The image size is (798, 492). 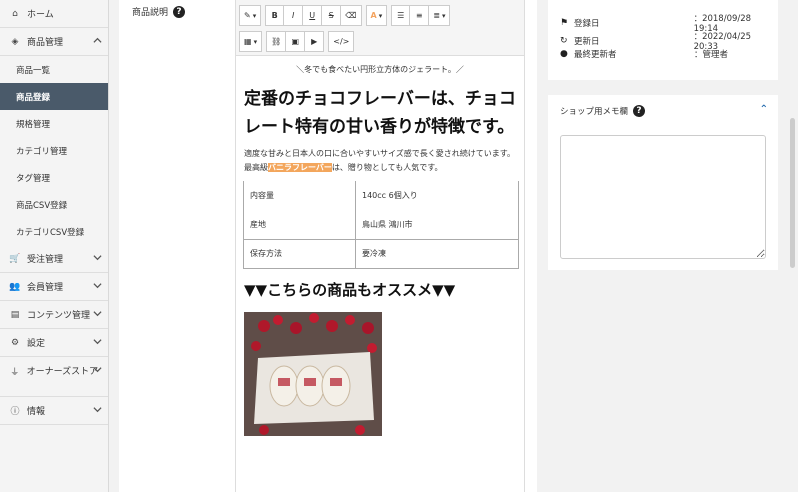 I want to click on magic-wand-button: ✎, so click(x=250, y=15).